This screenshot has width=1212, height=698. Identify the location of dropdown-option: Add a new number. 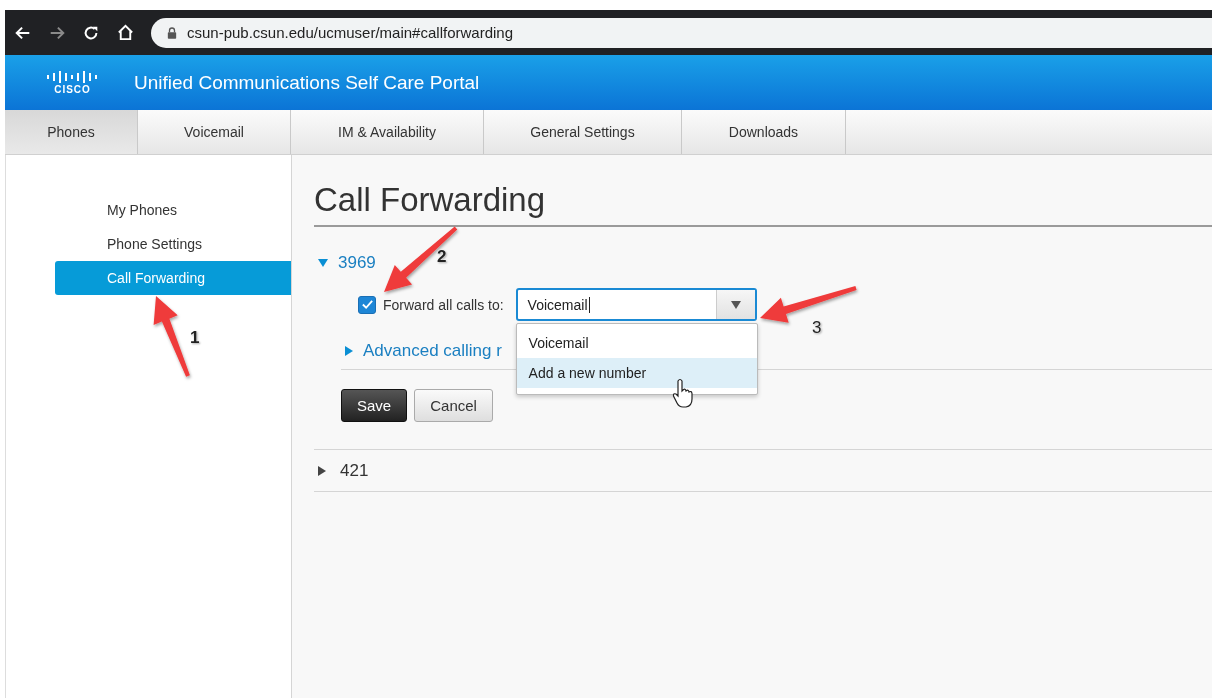
(636, 373).